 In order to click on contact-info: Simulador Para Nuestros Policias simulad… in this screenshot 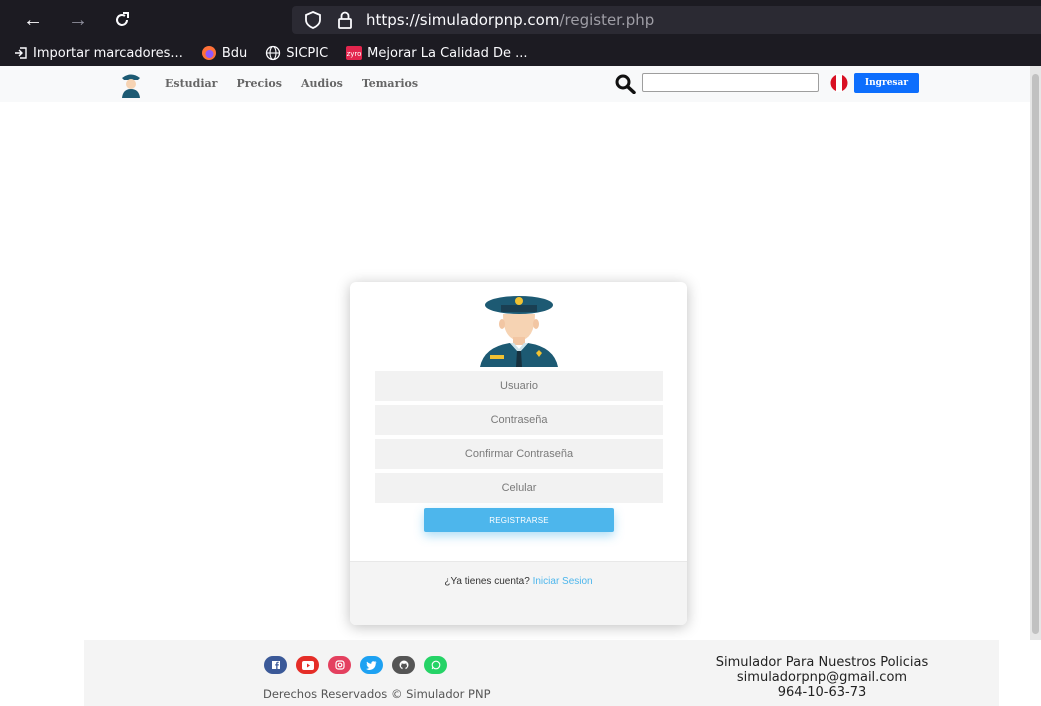, I will do `click(822, 677)`.